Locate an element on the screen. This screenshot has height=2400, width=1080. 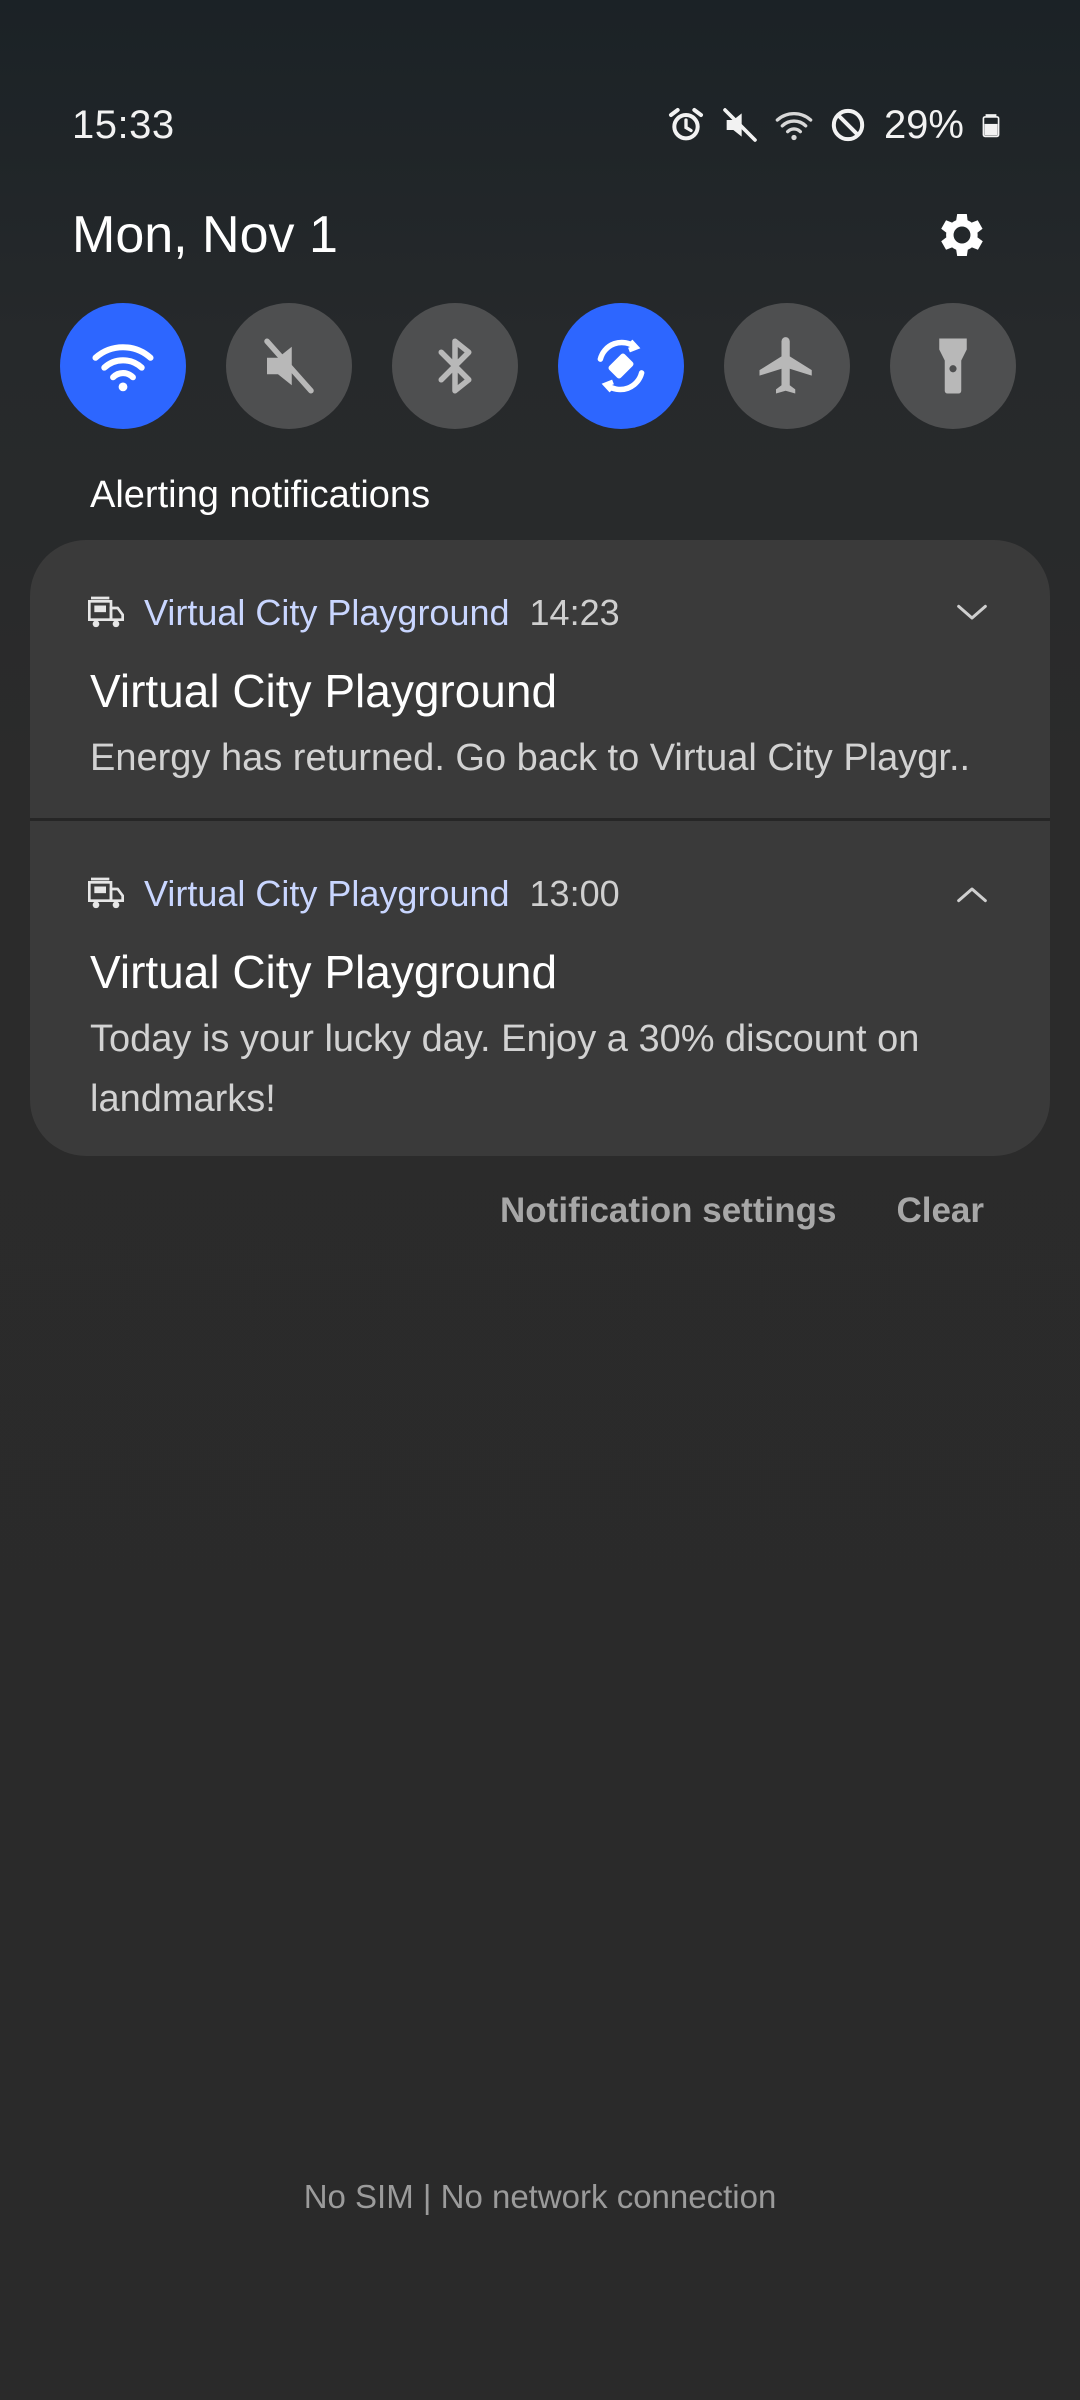
notification-header: Virtual City Playground 14:23 is located at coordinates (540, 613).